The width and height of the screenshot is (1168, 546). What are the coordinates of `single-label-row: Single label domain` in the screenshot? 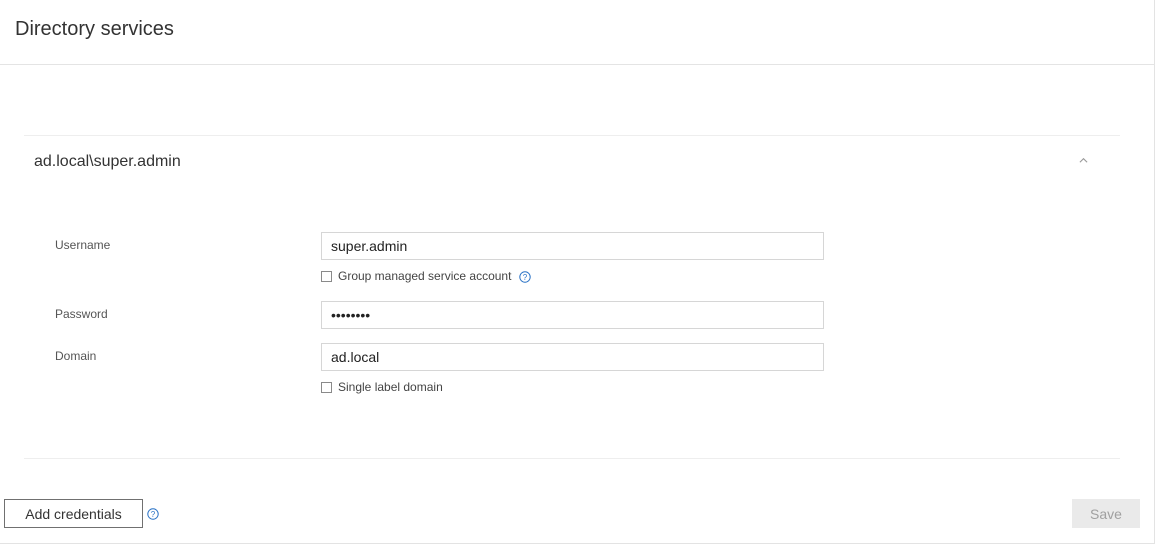 It's located at (382, 387).